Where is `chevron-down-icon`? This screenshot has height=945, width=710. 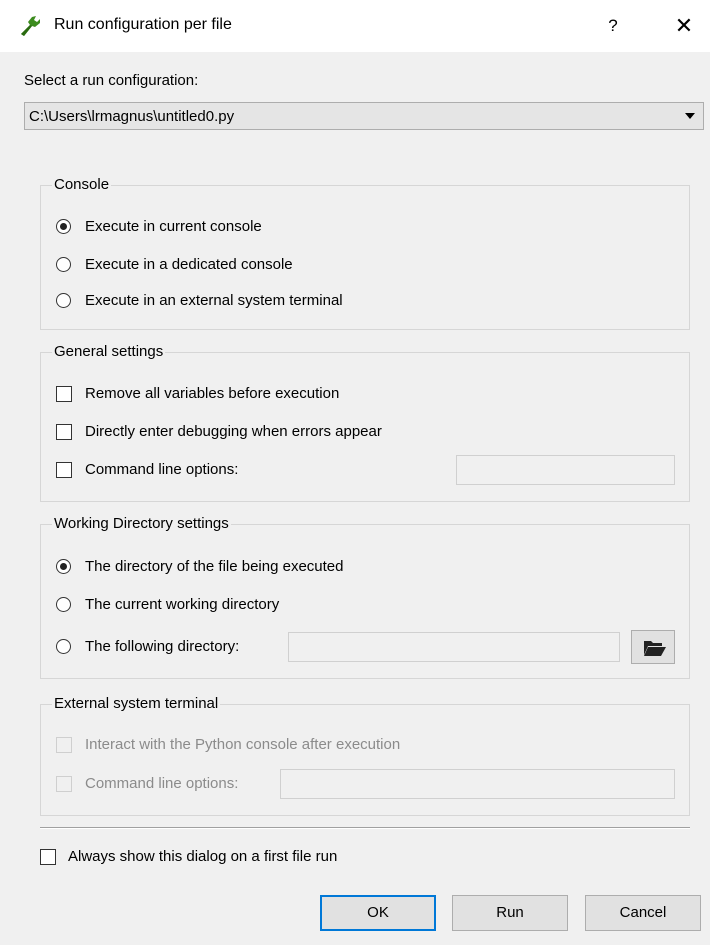 chevron-down-icon is located at coordinates (690, 116).